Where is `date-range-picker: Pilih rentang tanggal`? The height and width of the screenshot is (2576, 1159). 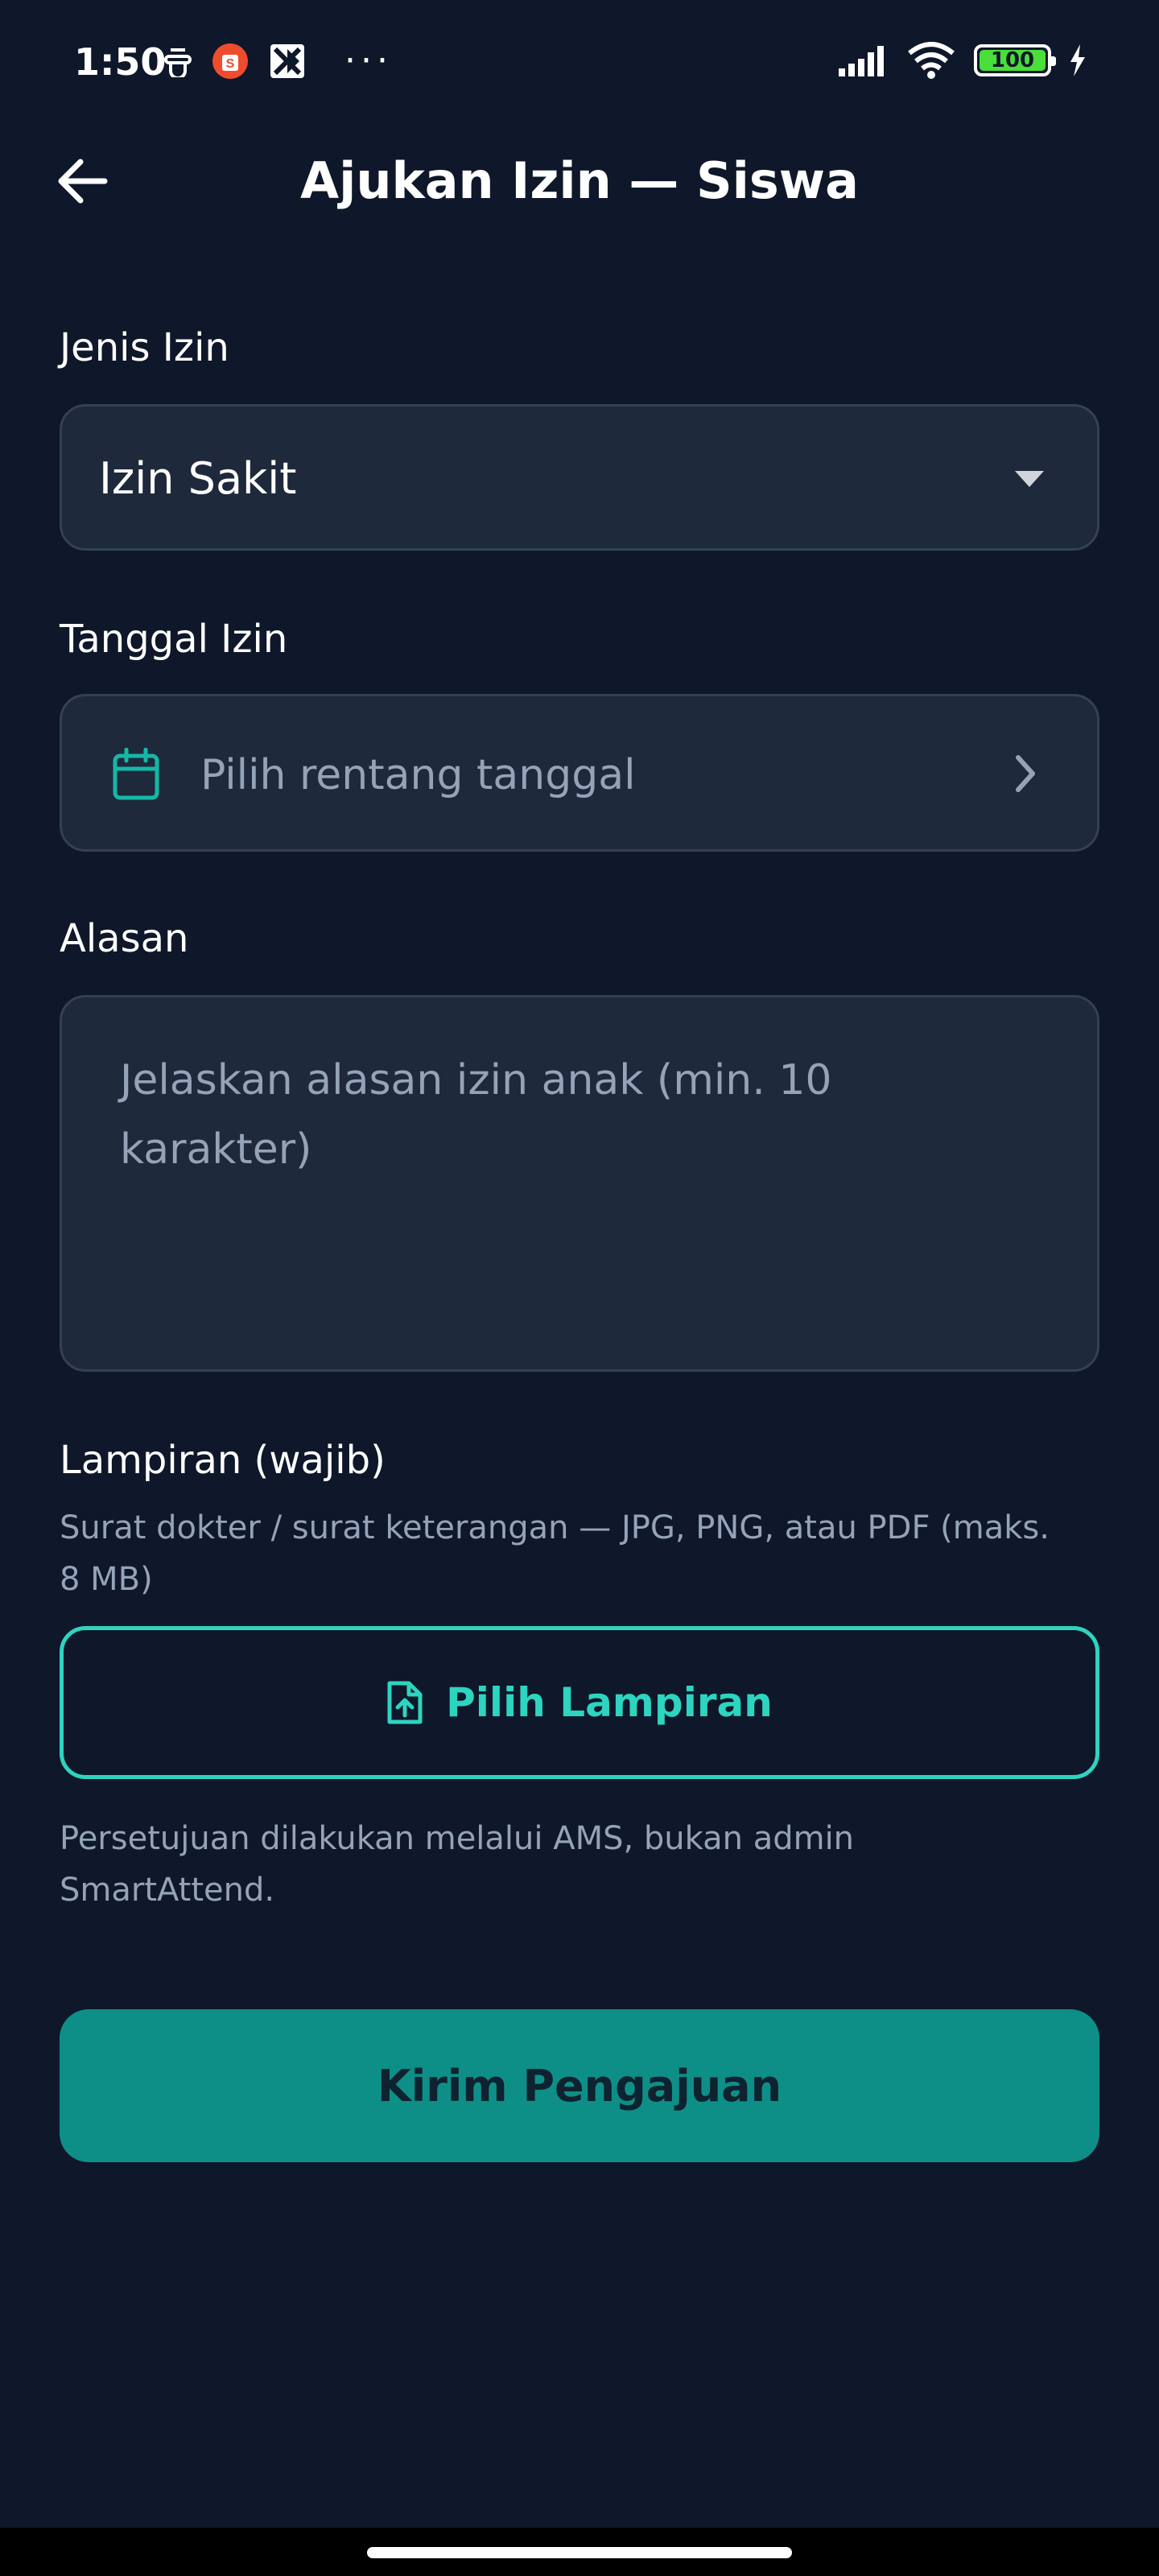 date-range-picker: Pilih rentang tanggal is located at coordinates (579, 773).